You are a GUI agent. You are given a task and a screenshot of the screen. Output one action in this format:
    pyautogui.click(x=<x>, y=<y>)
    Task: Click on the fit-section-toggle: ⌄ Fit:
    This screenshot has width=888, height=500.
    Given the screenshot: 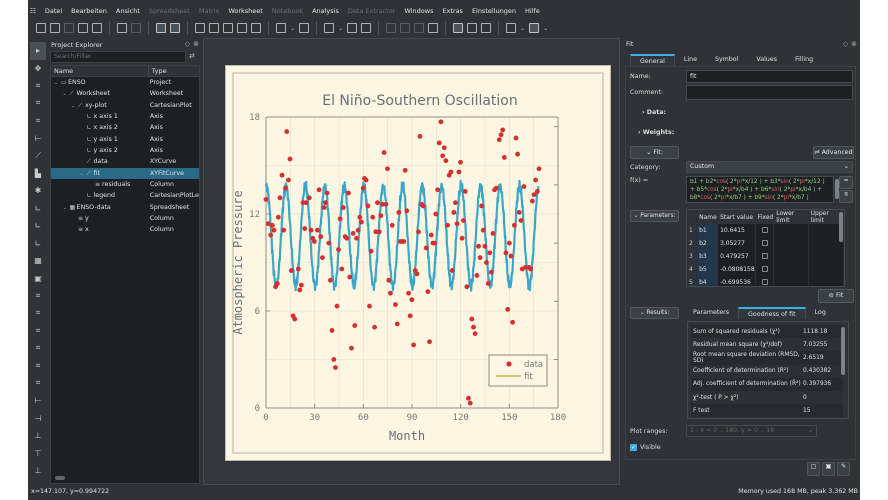 What is the action you would take?
    pyautogui.click(x=654, y=152)
    